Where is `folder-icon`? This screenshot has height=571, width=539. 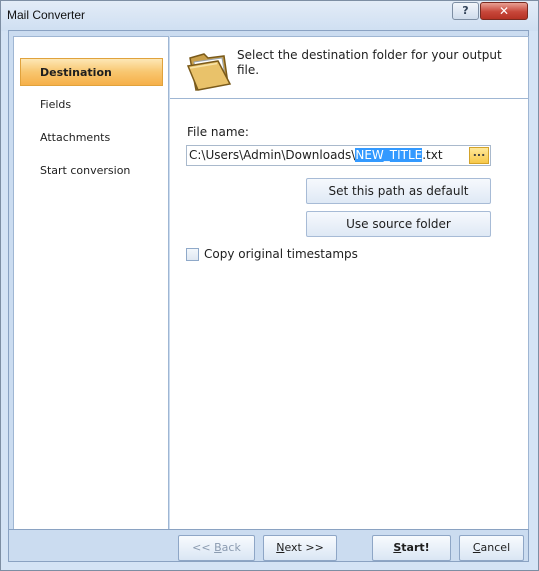
folder-icon is located at coordinates (209, 72).